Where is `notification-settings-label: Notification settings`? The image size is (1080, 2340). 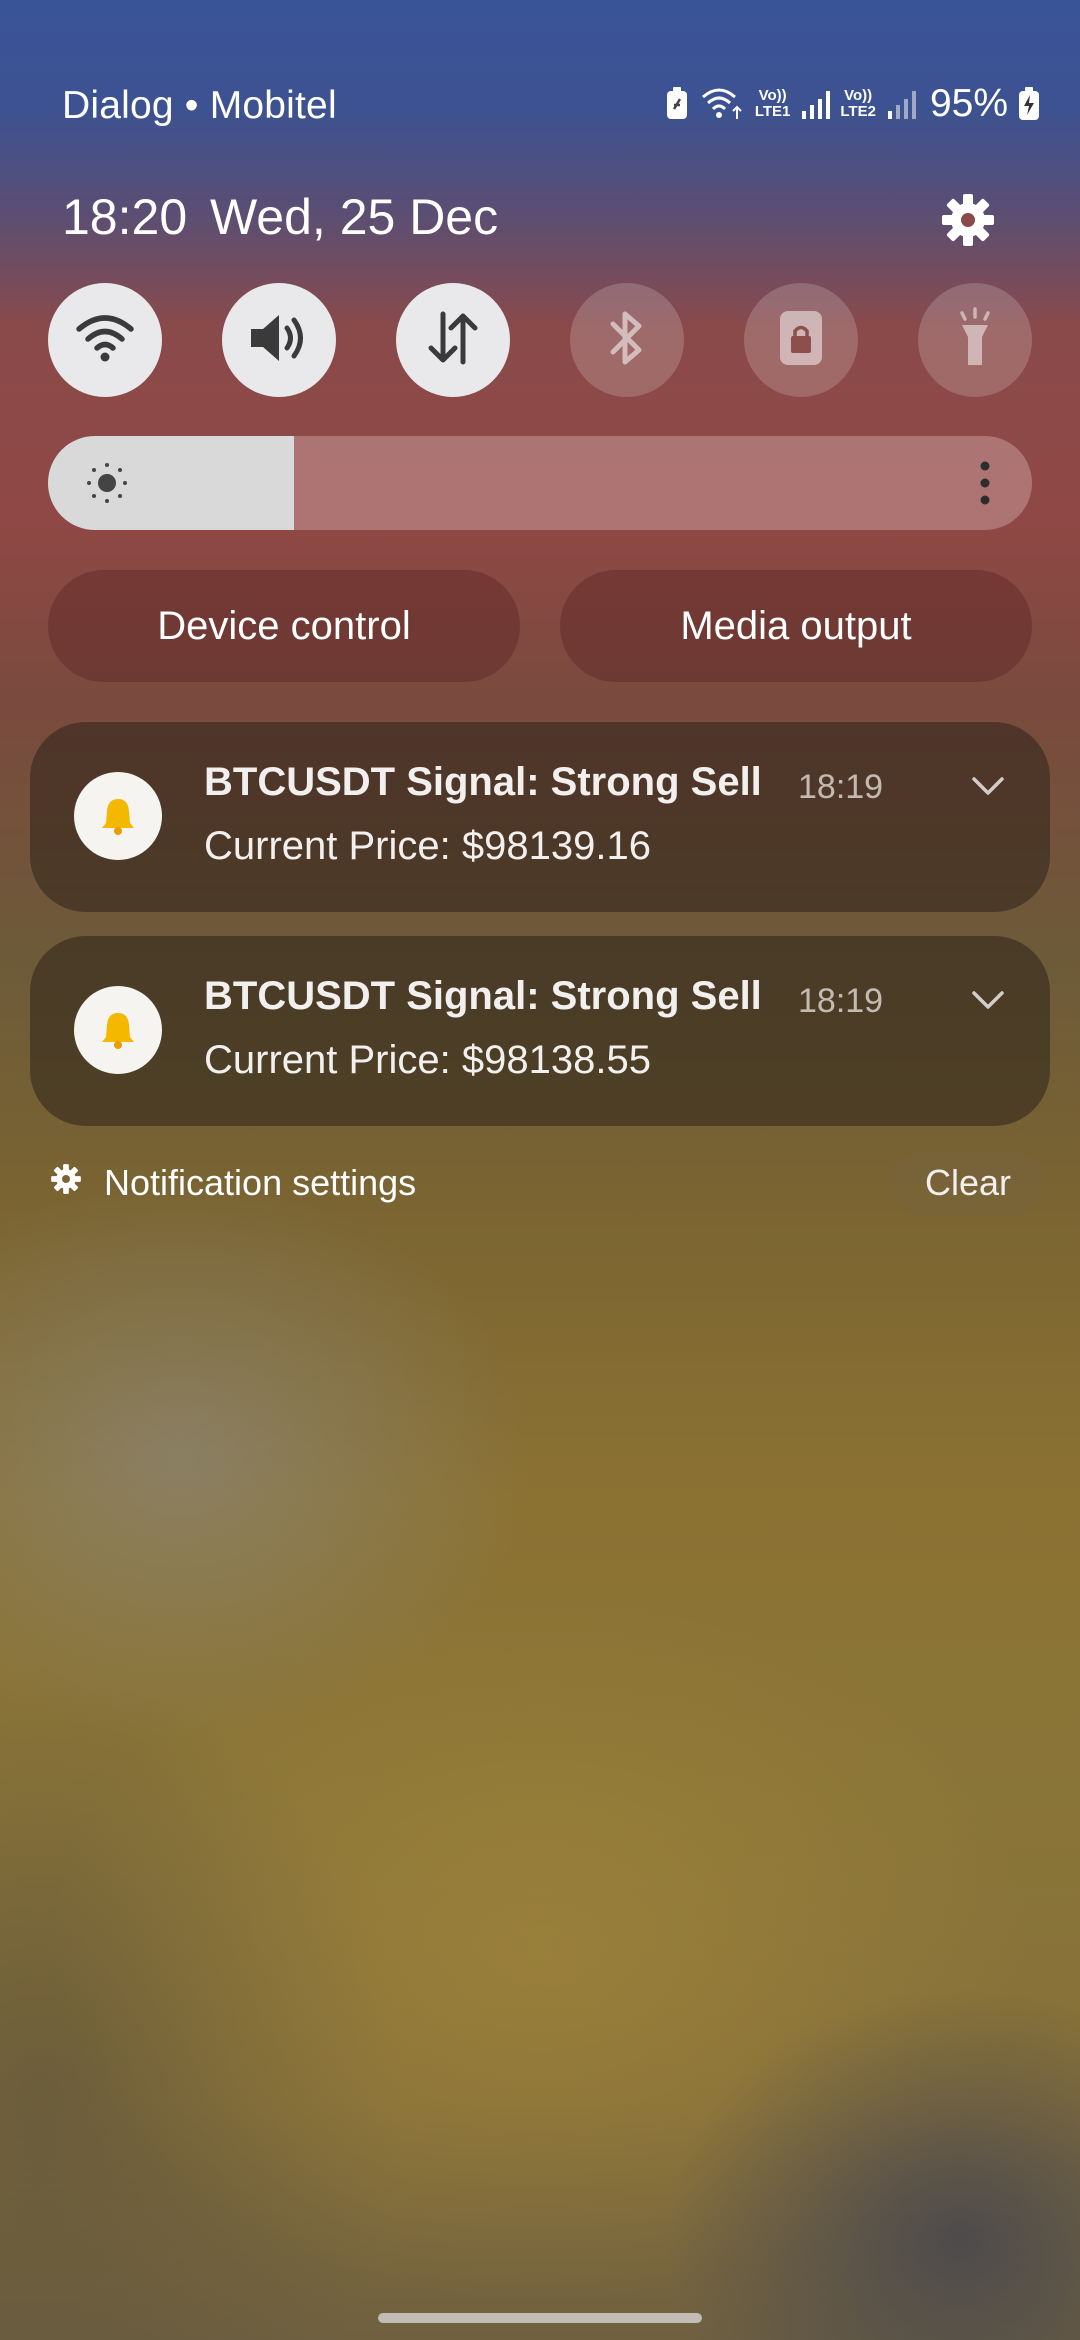
notification-settings-label: Notification settings is located at coordinates (260, 1182).